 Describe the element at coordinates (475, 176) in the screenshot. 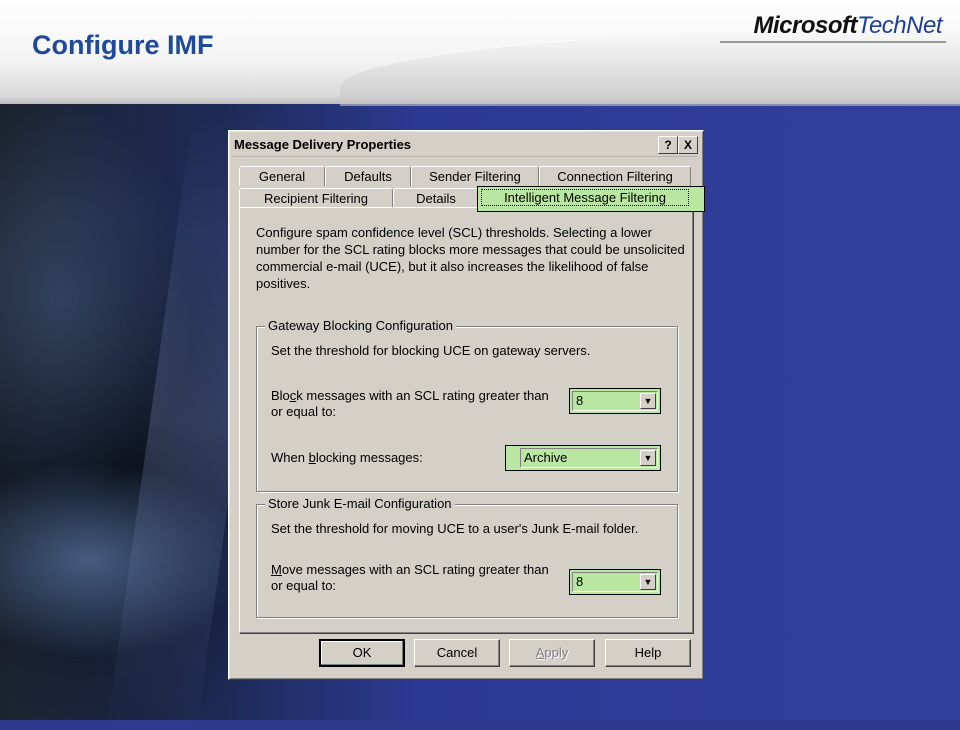

I see `tab-sender-filtering: Sender Filtering` at that location.